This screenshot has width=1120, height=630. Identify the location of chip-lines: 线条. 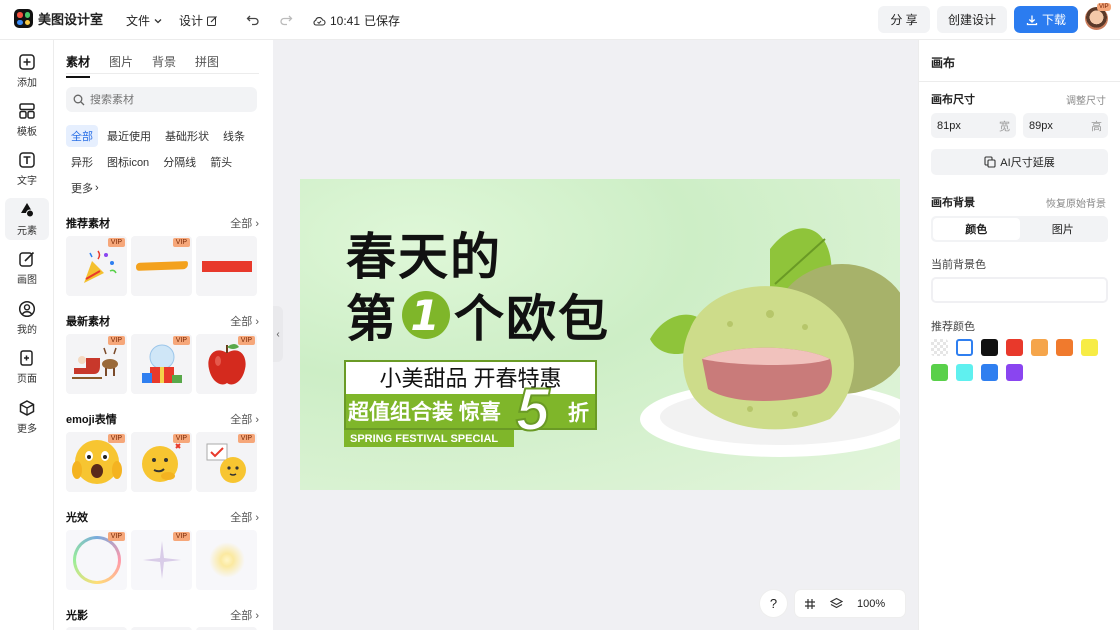
(234, 136).